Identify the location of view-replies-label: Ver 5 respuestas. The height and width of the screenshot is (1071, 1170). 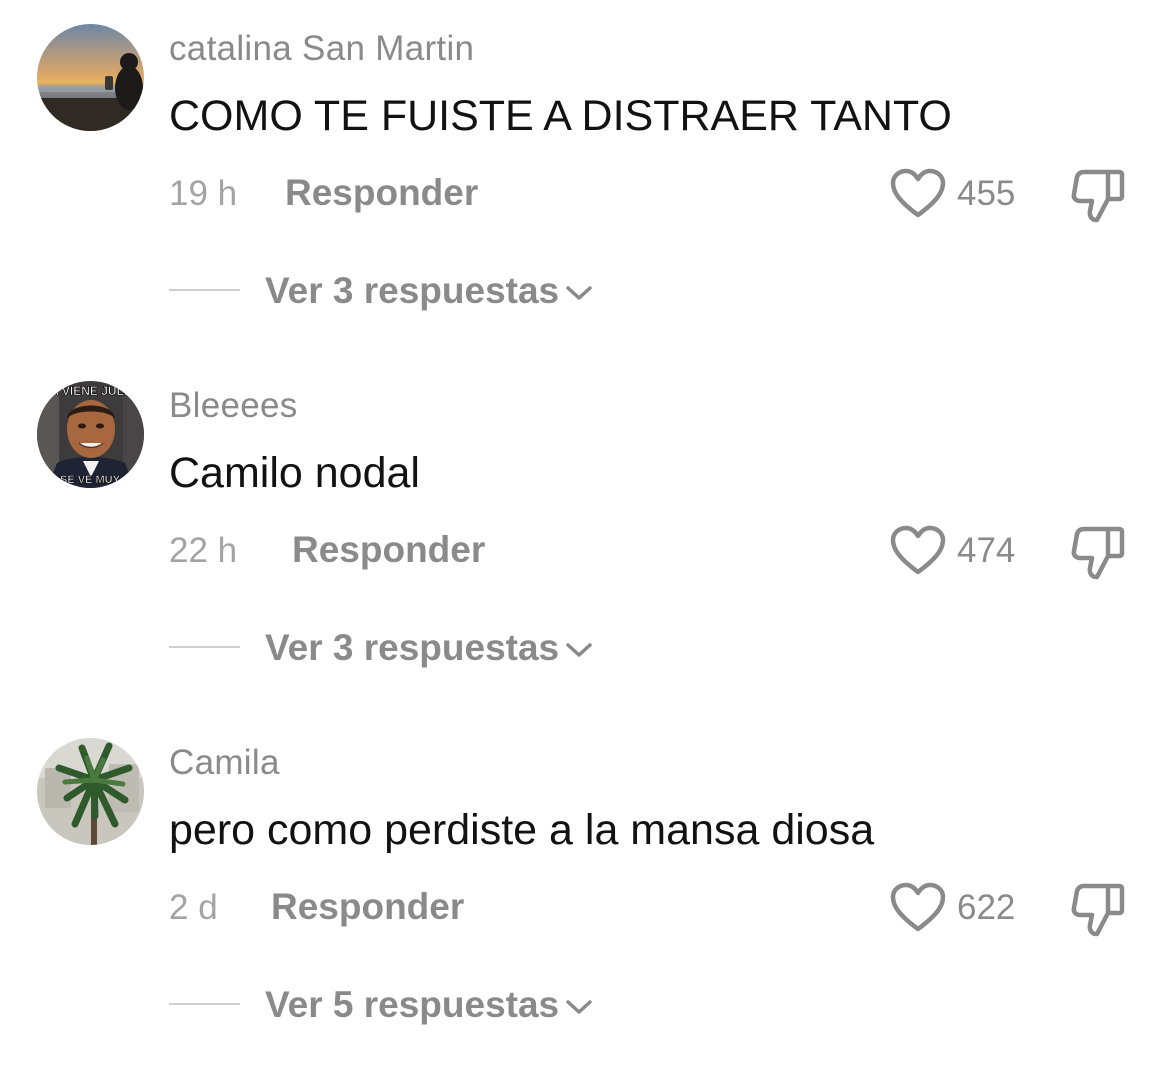
(412, 1004).